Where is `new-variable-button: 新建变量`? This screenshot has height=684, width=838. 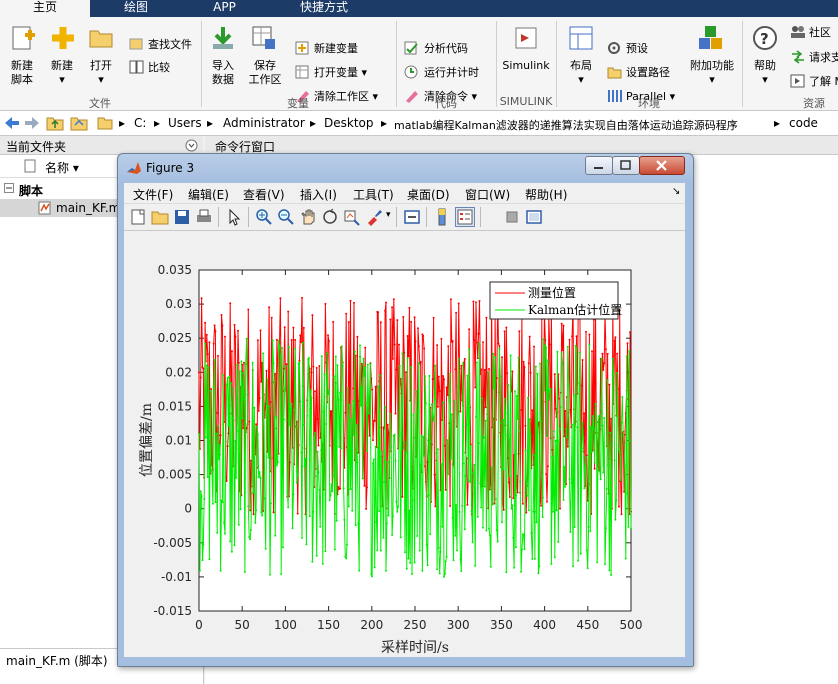 new-variable-button: 新建变量 is located at coordinates (336, 49).